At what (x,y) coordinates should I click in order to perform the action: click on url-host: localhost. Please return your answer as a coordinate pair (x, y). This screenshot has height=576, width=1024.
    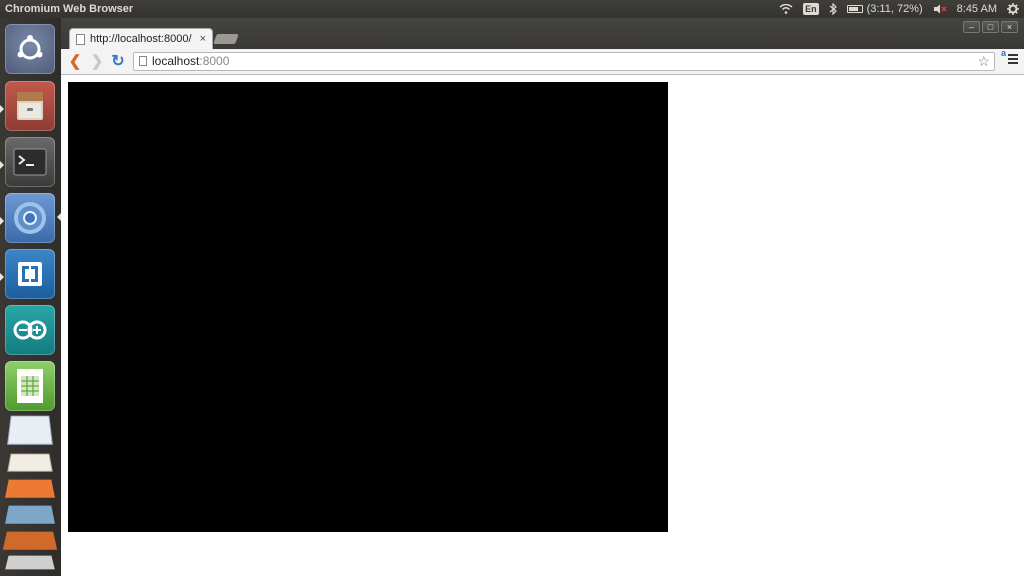
    Looking at the image, I should click on (176, 61).